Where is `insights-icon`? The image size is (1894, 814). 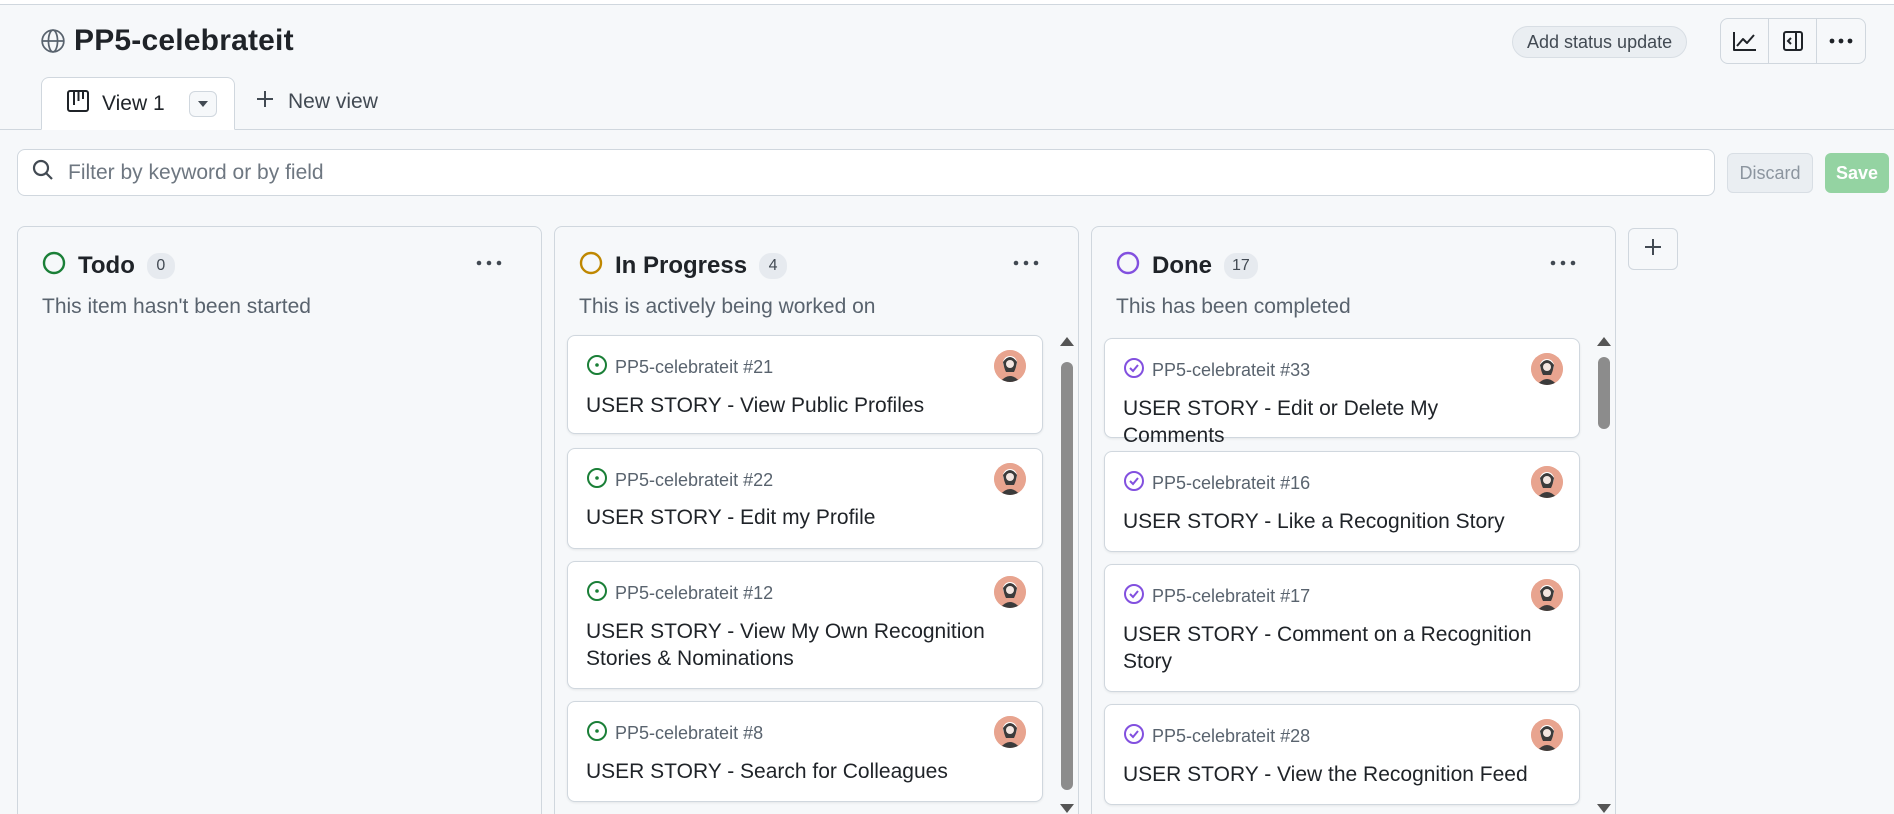
insights-icon is located at coordinates (1745, 41).